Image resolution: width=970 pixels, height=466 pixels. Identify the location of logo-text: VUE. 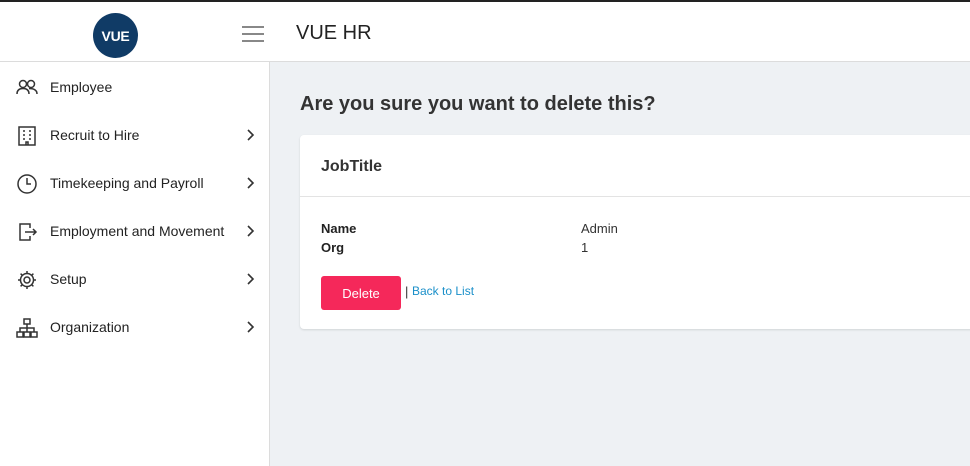
(115, 35).